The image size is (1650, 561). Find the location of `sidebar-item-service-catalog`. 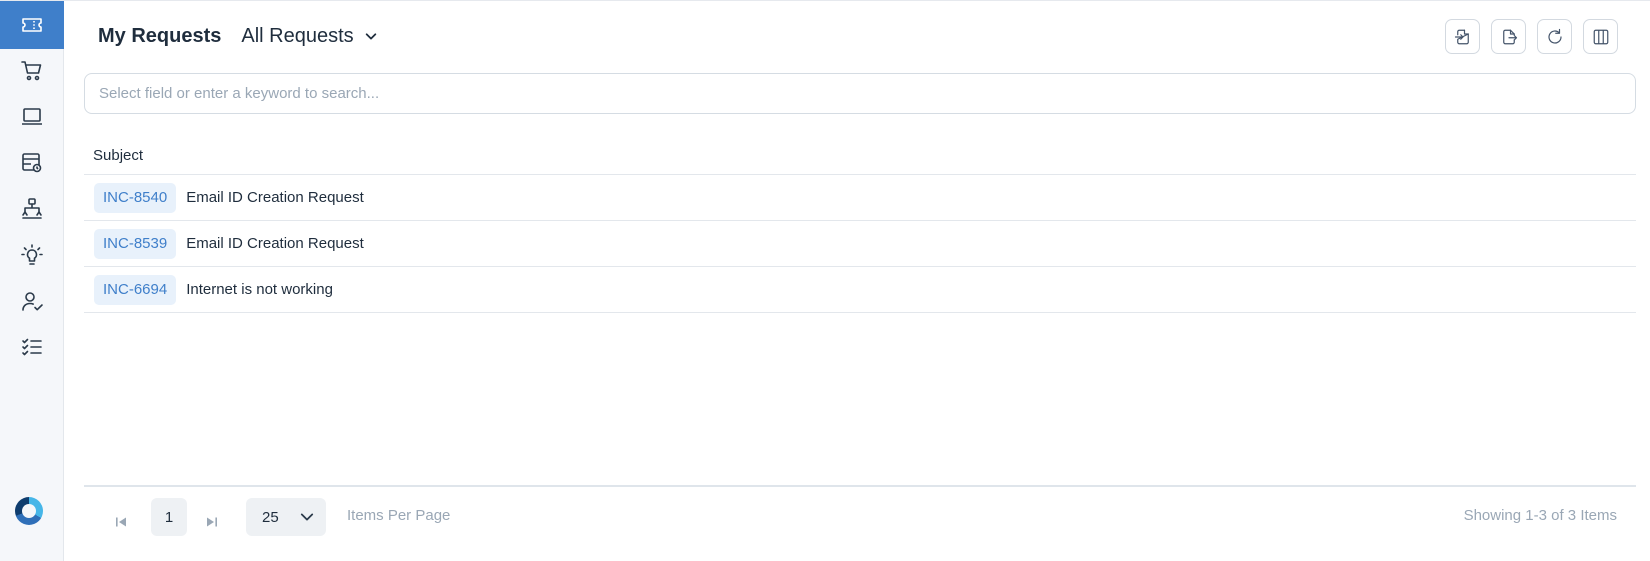

sidebar-item-service-catalog is located at coordinates (32, 71).